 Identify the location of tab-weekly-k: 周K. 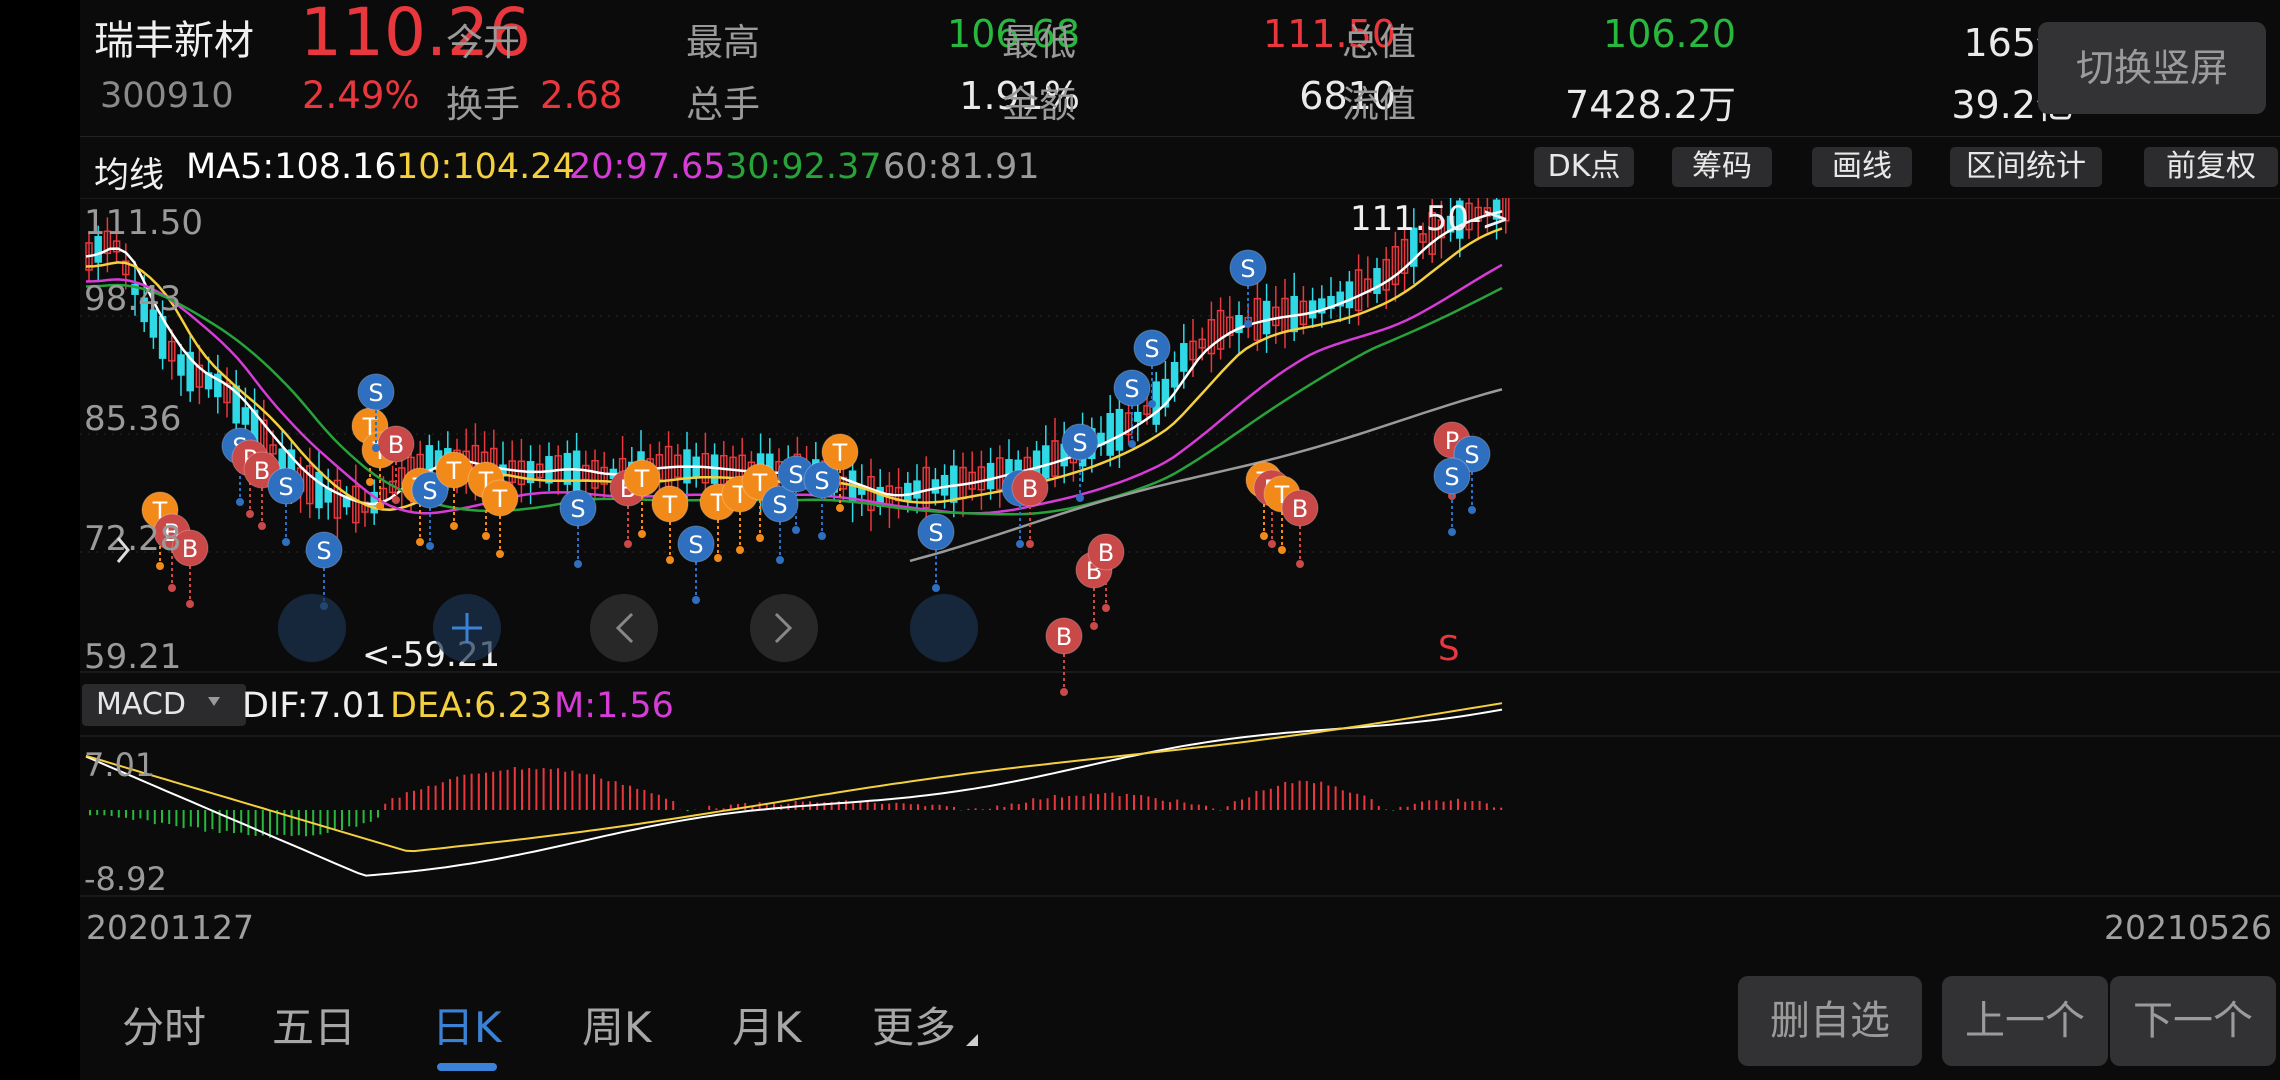
(617, 1024).